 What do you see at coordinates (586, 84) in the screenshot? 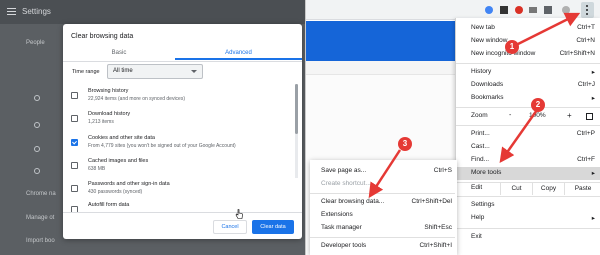
I see `menu-item-shortcut: Ctrl+J` at bounding box center [586, 84].